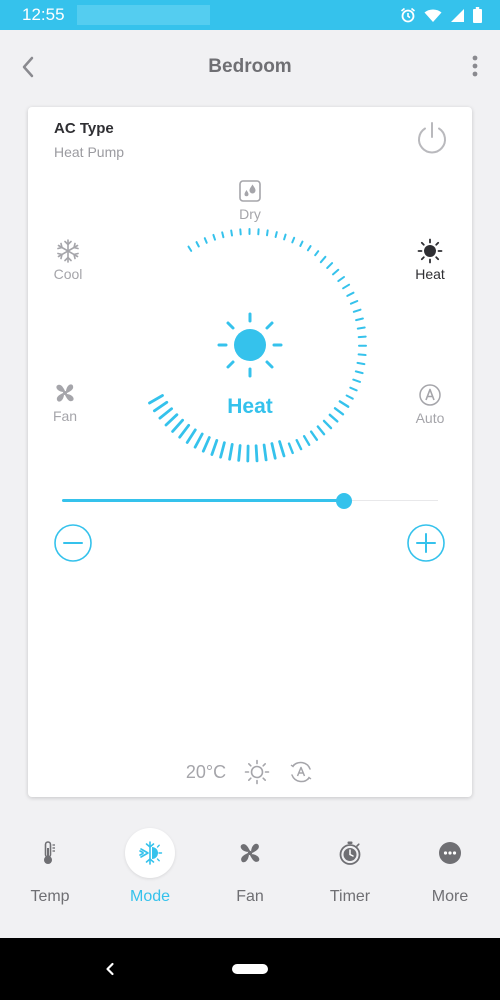 The width and height of the screenshot is (500, 1000). I want to click on timer-icon, so click(350, 853).